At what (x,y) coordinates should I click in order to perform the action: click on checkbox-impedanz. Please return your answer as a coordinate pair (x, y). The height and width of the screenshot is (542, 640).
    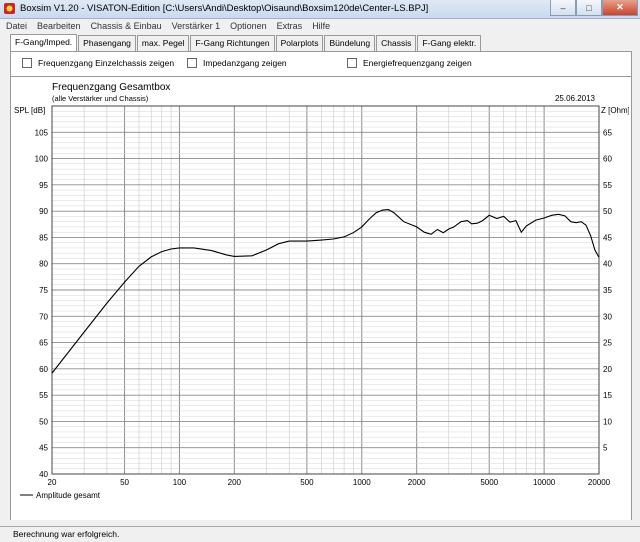
    Looking at the image, I should click on (192, 63).